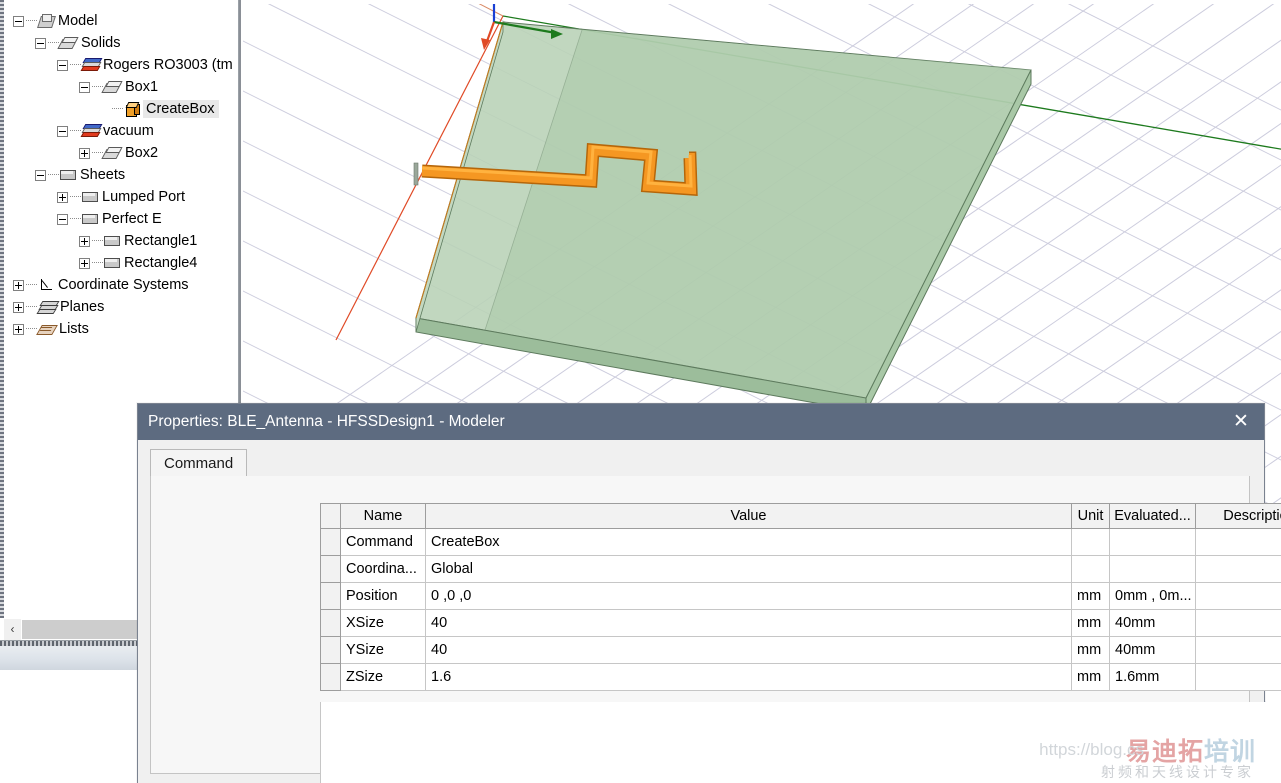 This screenshot has width=1281, height=783. Describe the element at coordinates (46, 21) in the screenshot. I see `model-icon` at that location.